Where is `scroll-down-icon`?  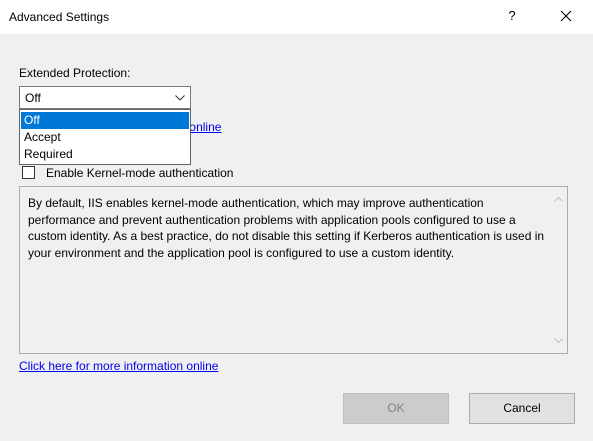
scroll-down-icon is located at coordinates (558, 340).